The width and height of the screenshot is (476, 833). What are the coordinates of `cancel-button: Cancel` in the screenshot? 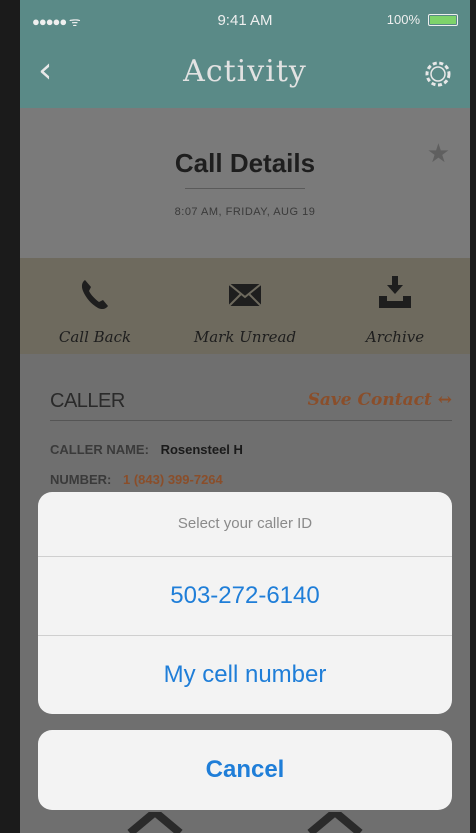 It's located at (245, 770).